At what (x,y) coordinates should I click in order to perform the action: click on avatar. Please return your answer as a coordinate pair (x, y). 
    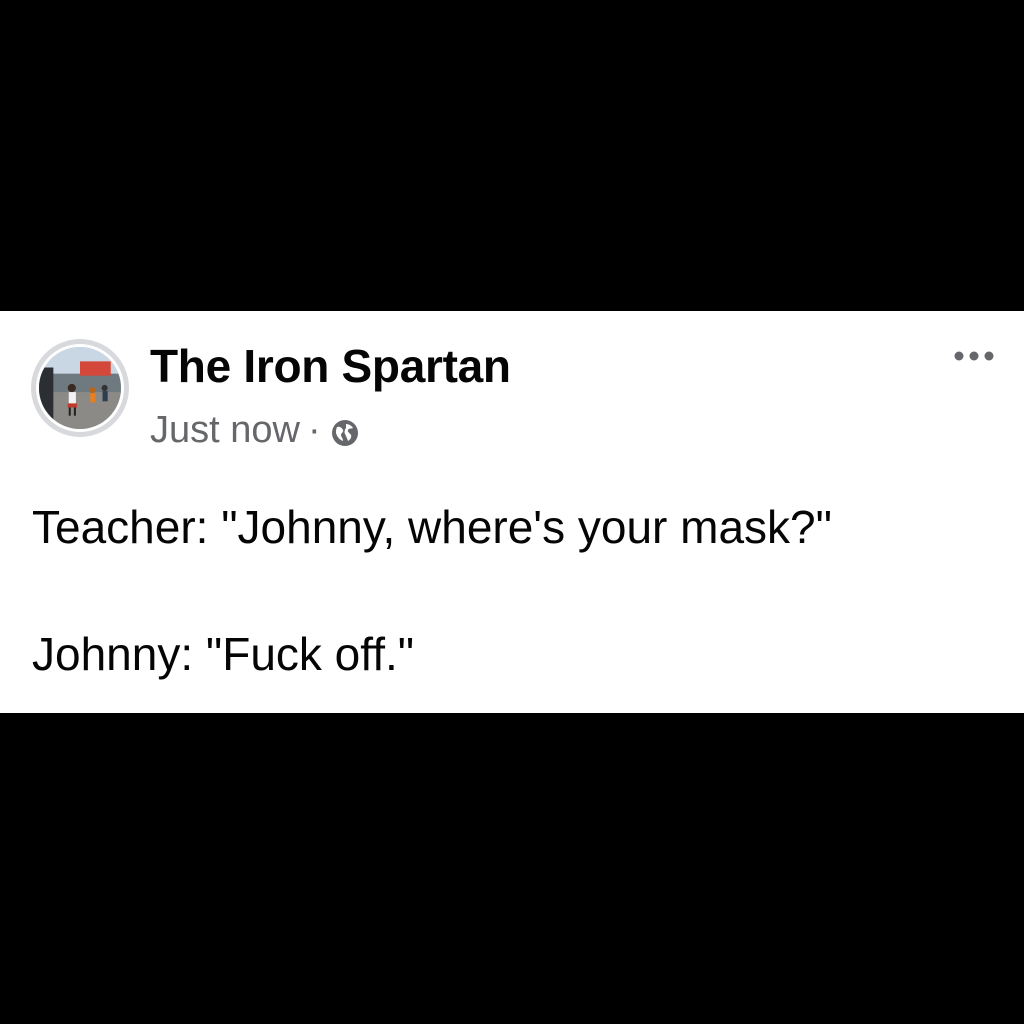
    Looking at the image, I should click on (80, 388).